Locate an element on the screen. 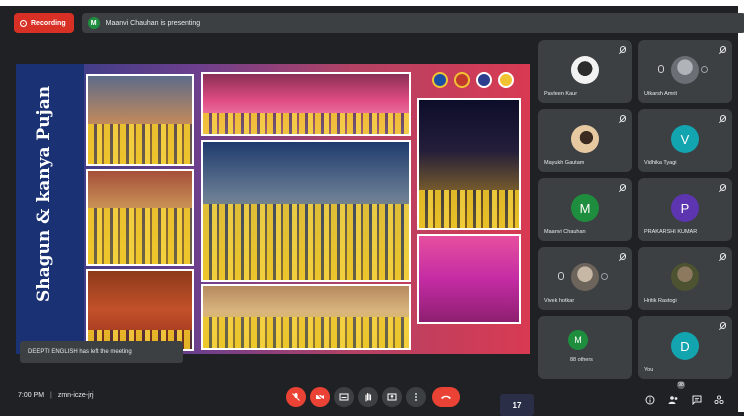  captions-button is located at coordinates (344, 397).